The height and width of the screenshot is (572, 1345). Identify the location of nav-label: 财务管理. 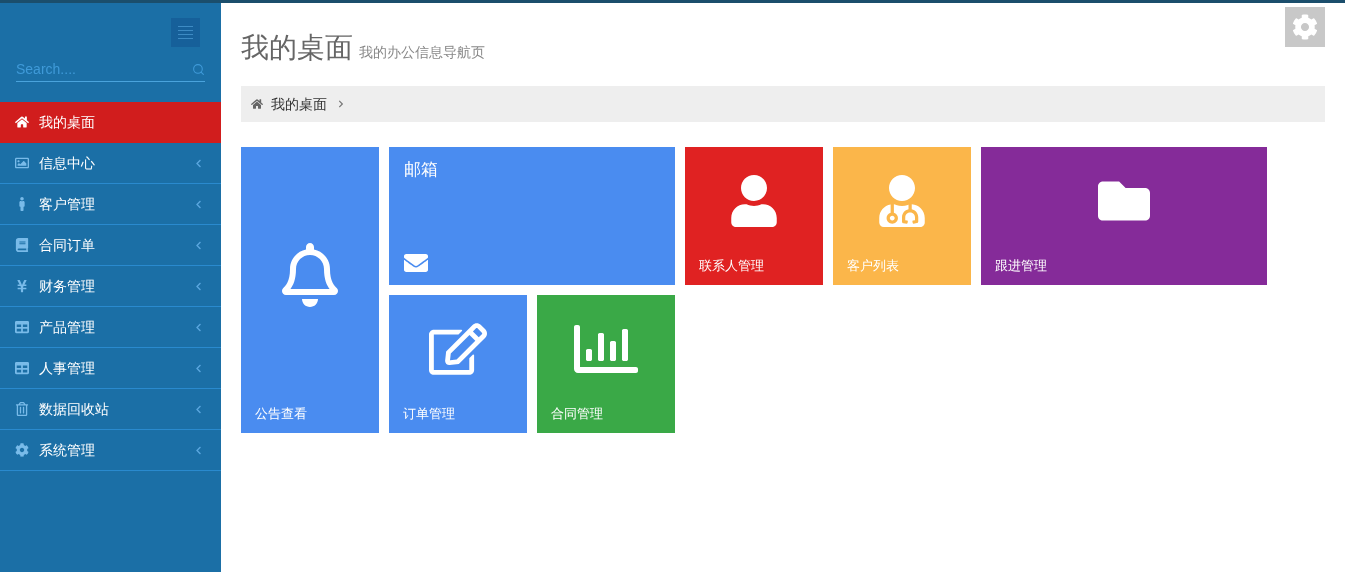
(67, 286).